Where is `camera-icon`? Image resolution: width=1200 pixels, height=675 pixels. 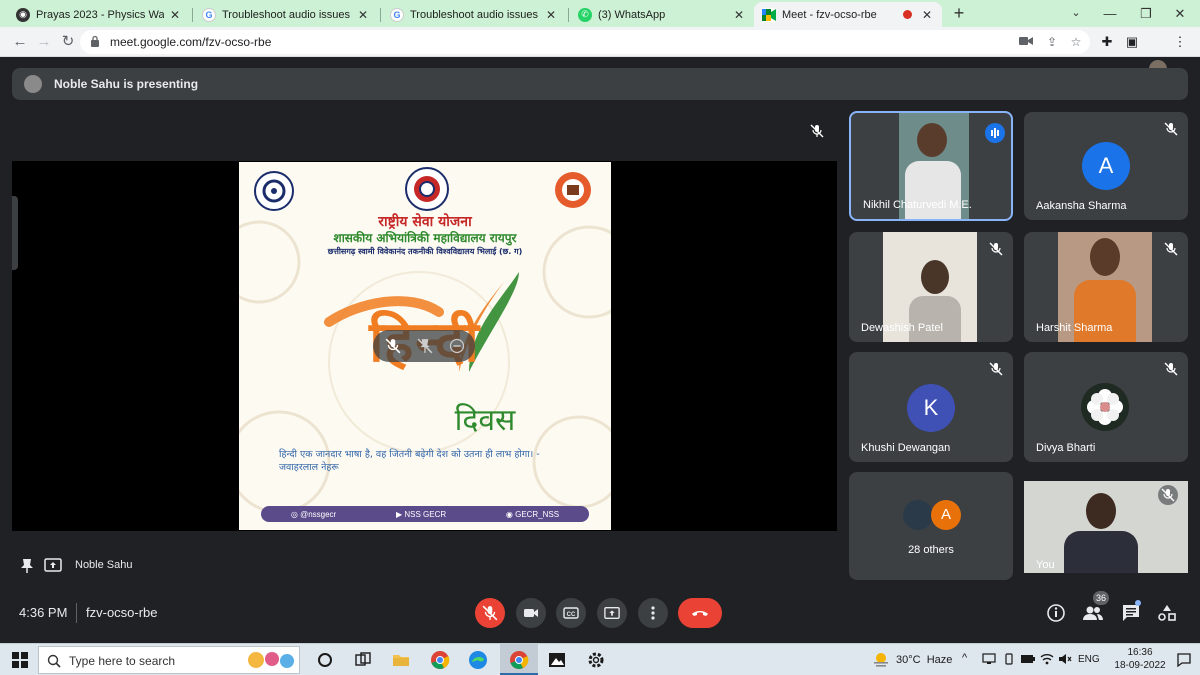
camera-icon is located at coordinates (531, 613).